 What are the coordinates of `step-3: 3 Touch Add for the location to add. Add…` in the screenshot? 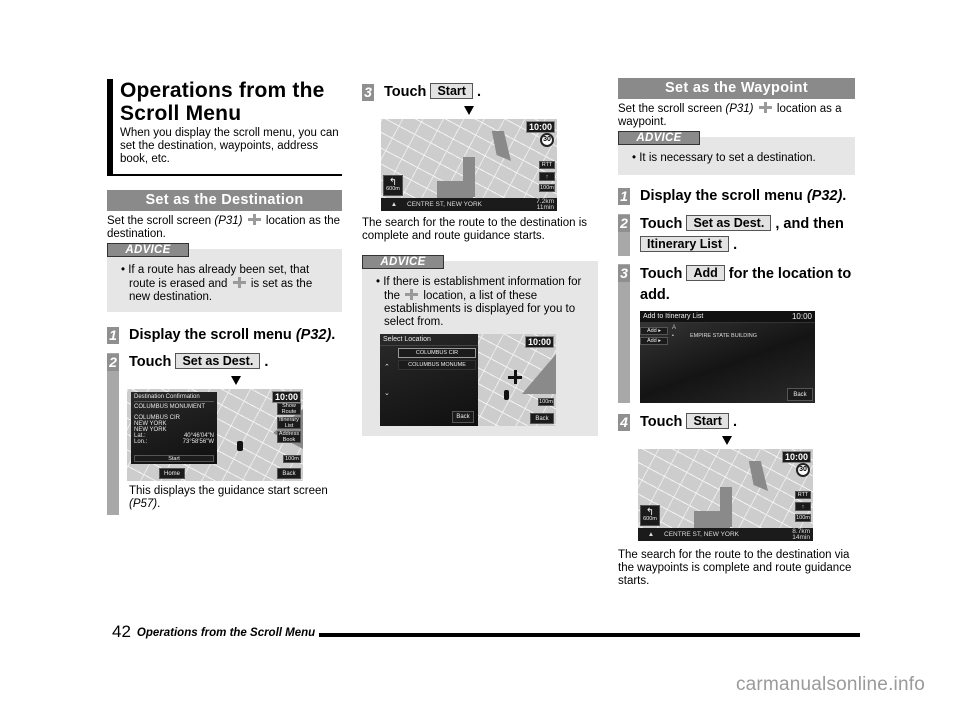 It's located at (736, 333).